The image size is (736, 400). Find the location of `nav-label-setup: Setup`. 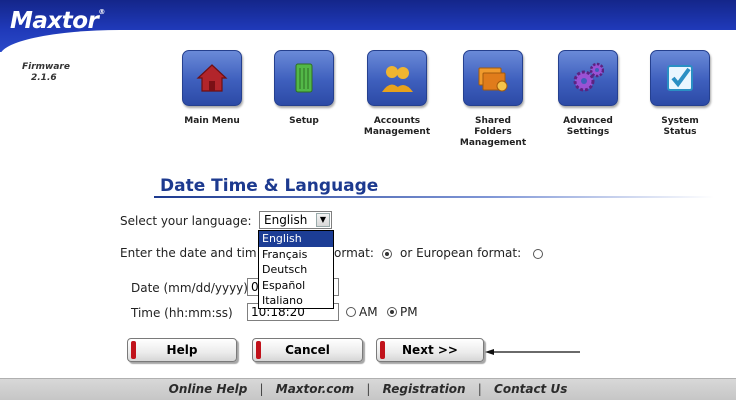

nav-label-setup: Setup is located at coordinates (304, 121).